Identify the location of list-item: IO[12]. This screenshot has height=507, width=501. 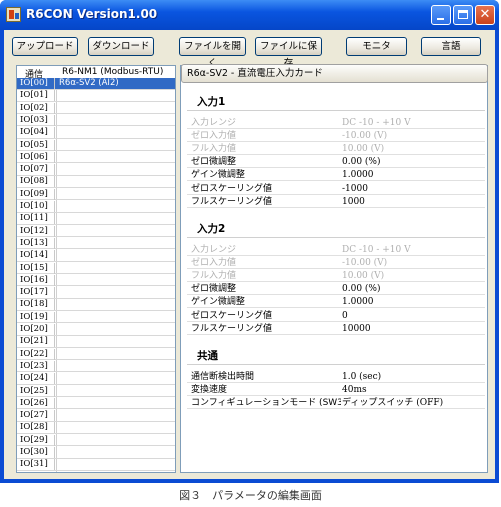
(96, 231).